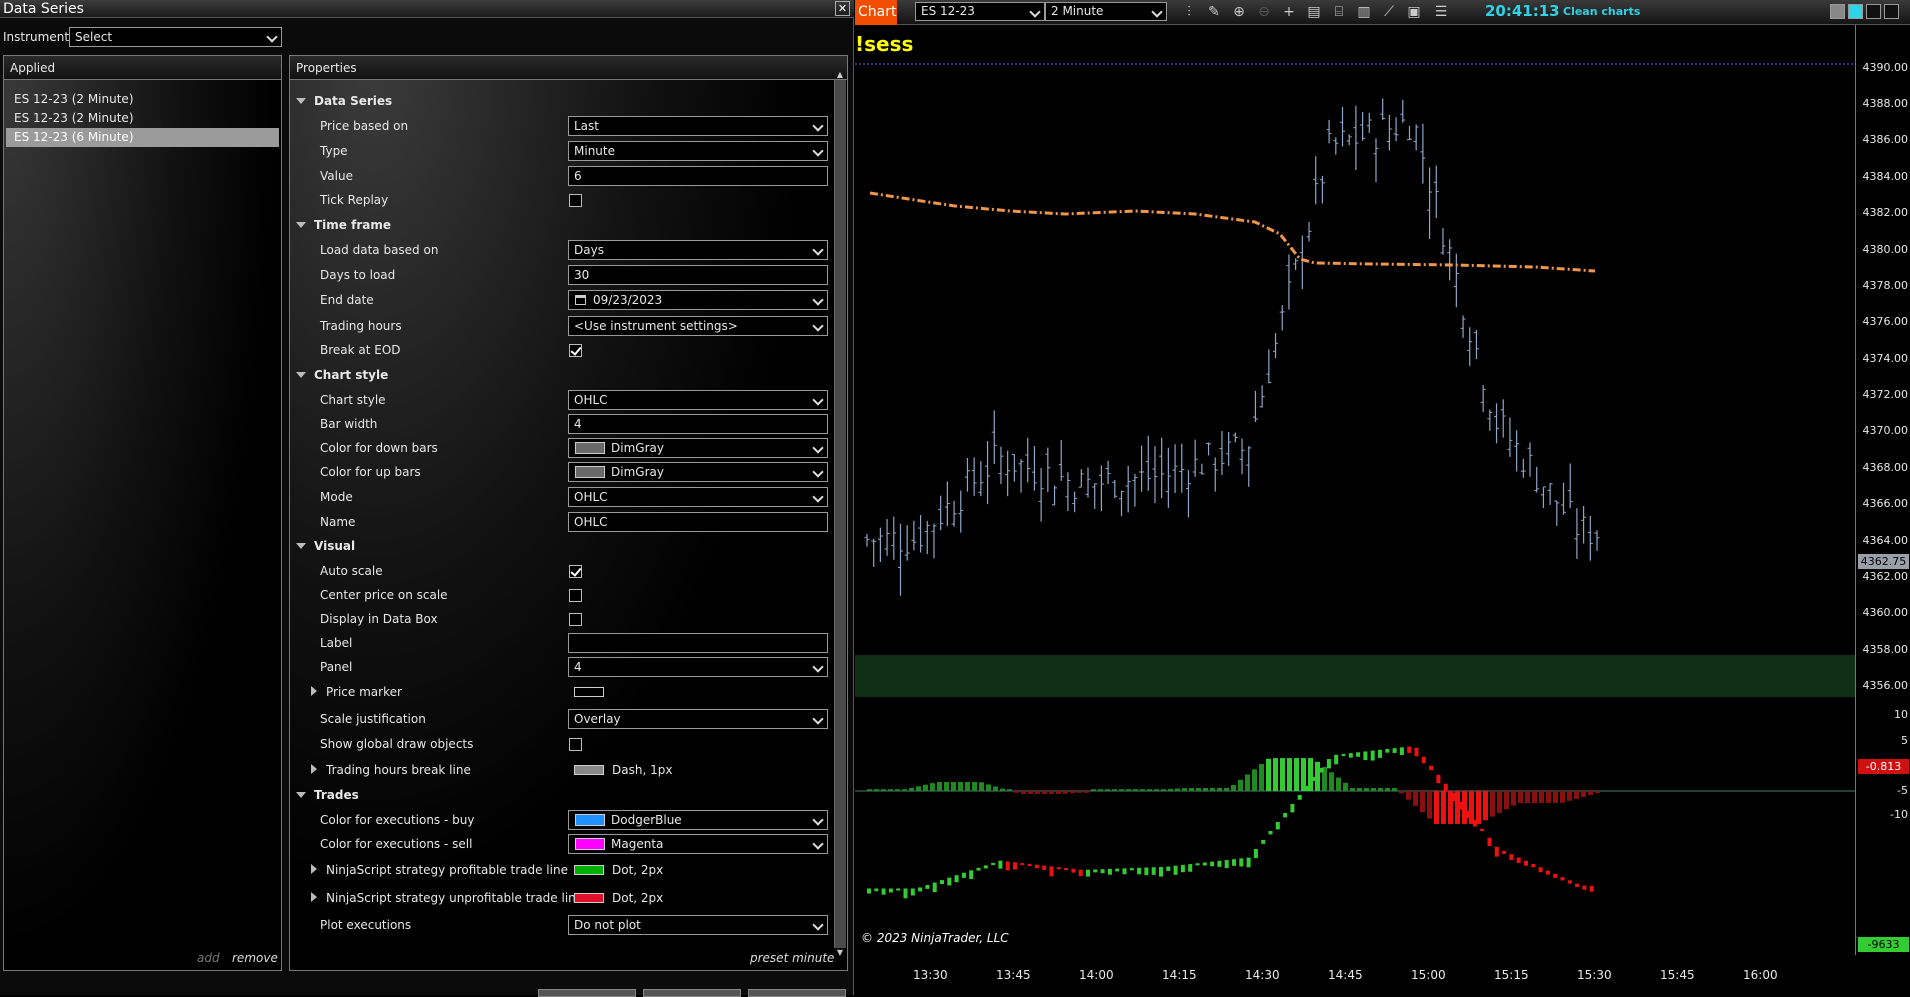 The image size is (1910, 997). I want to click on end-date-picker: 09/23/2023, so click(698, 300).